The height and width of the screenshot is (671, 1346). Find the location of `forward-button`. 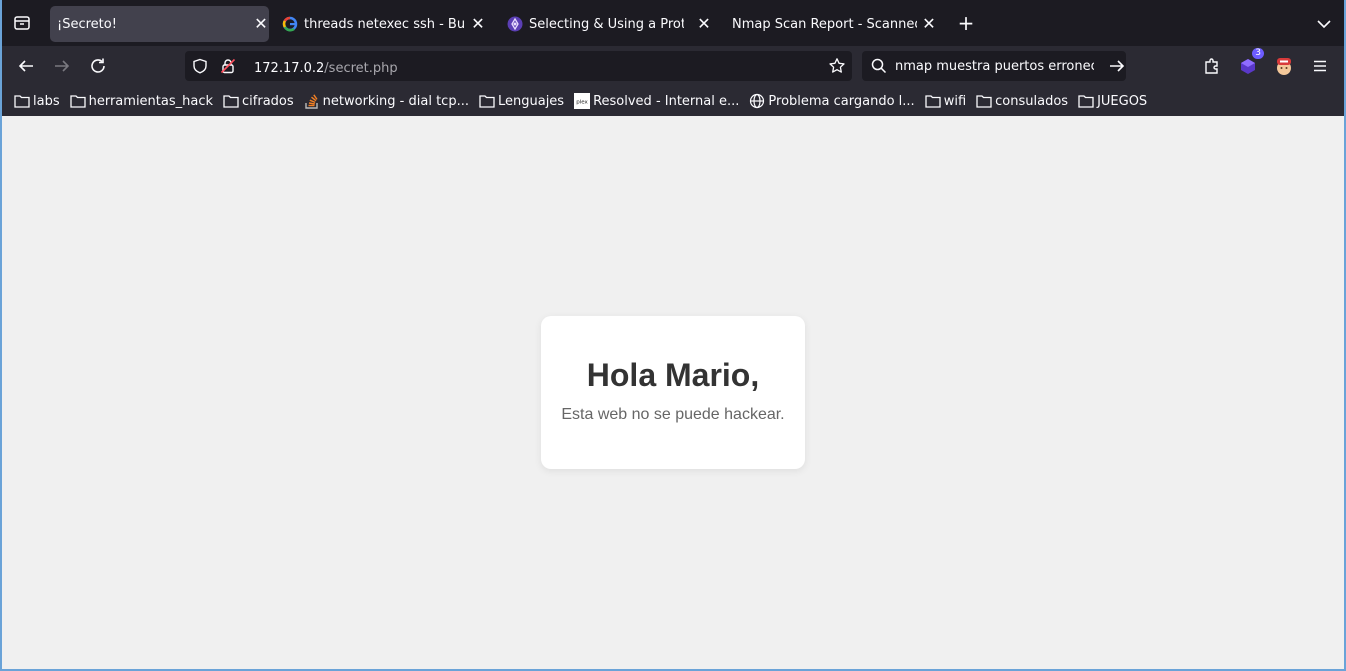

forward-button is located at coordinates (62, 66).